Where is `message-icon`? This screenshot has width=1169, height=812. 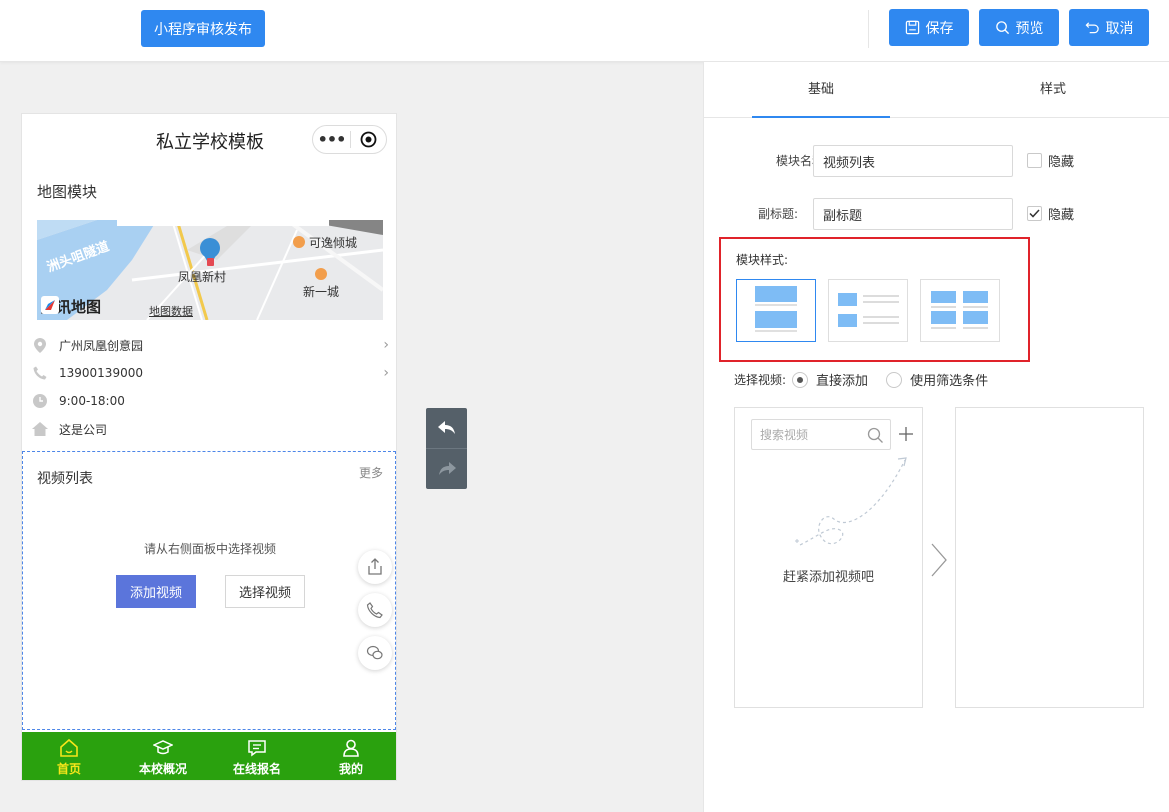
message-icon is located at coordinates (257, 748).